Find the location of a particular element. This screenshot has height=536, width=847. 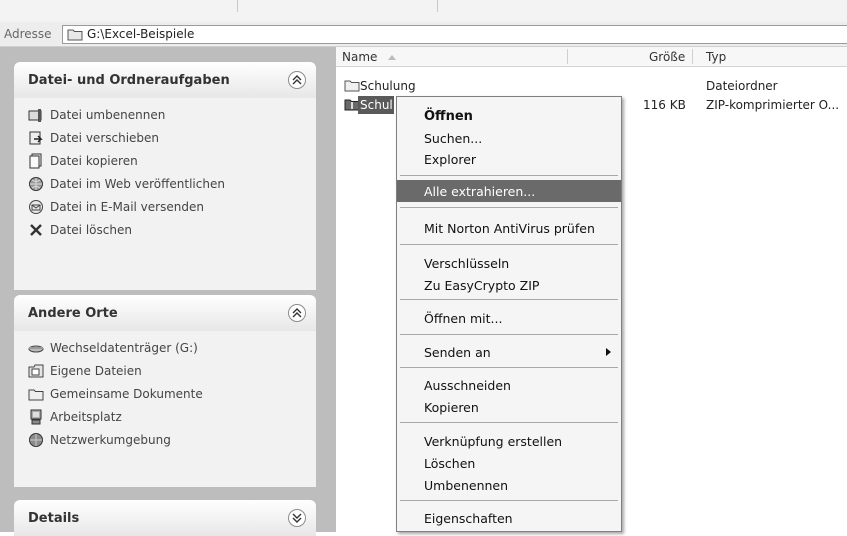

place-my-computer: Arbeitsplatz is located at coordinates (165, 417).